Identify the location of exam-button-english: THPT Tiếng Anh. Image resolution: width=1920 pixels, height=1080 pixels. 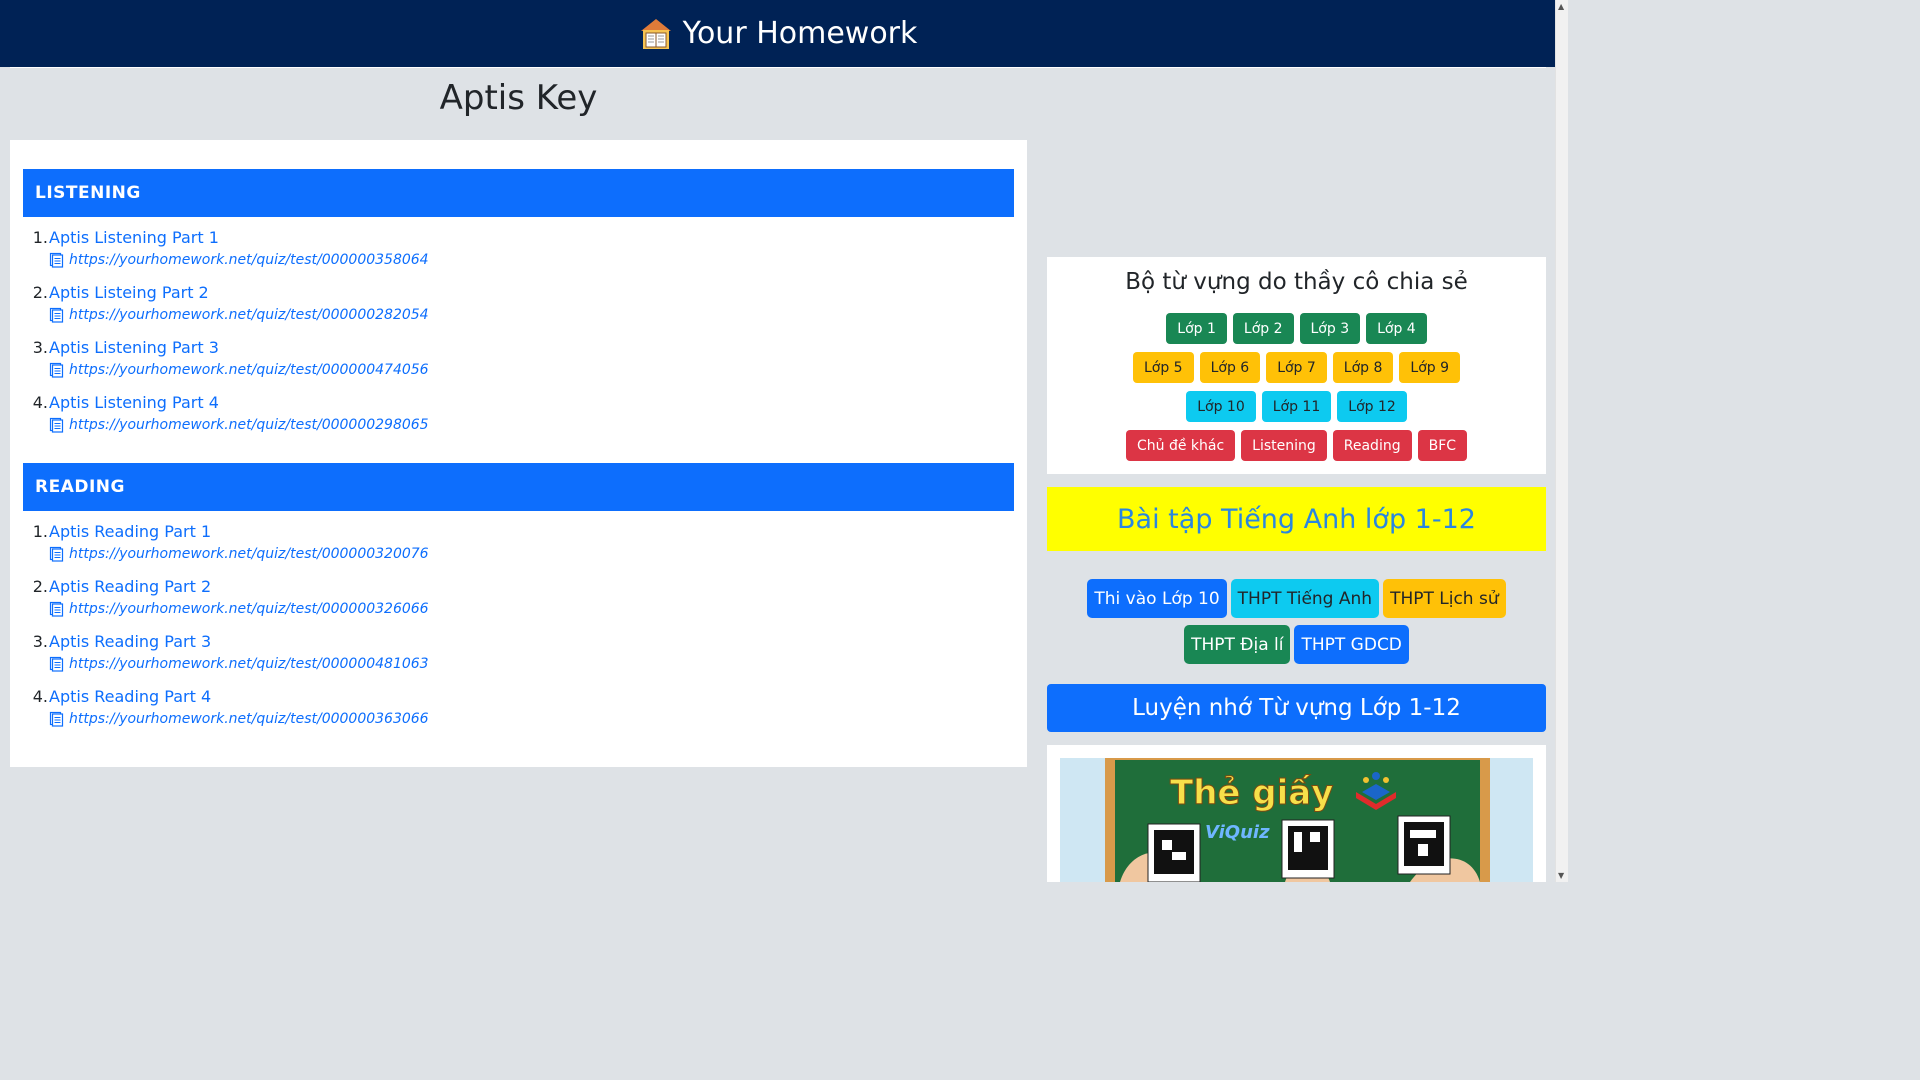
(1305, 598).